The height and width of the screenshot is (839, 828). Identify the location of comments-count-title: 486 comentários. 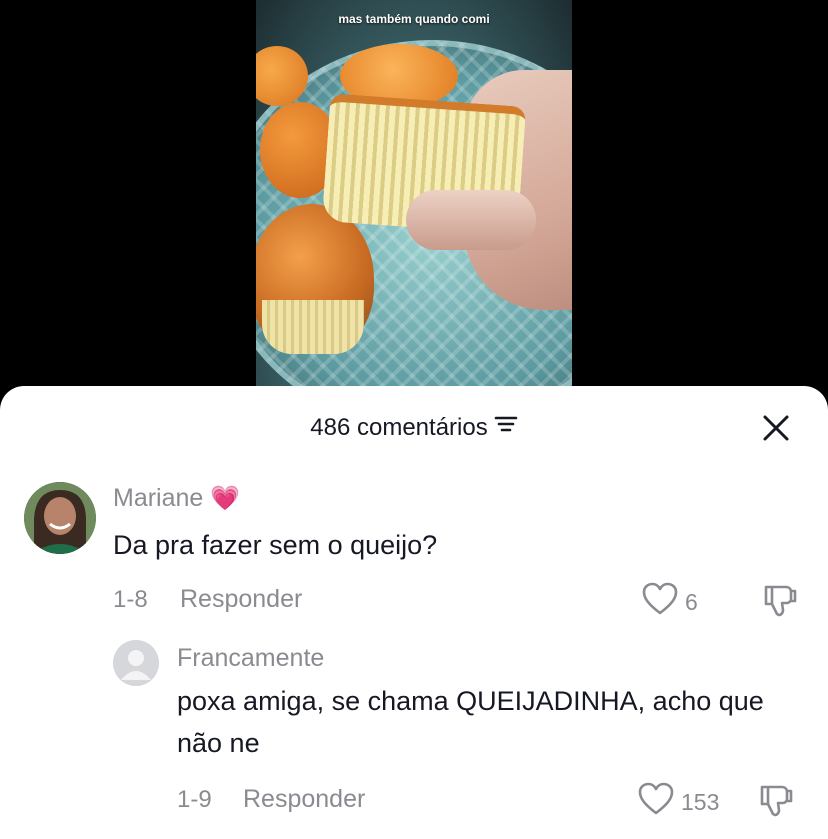
(399, 427).